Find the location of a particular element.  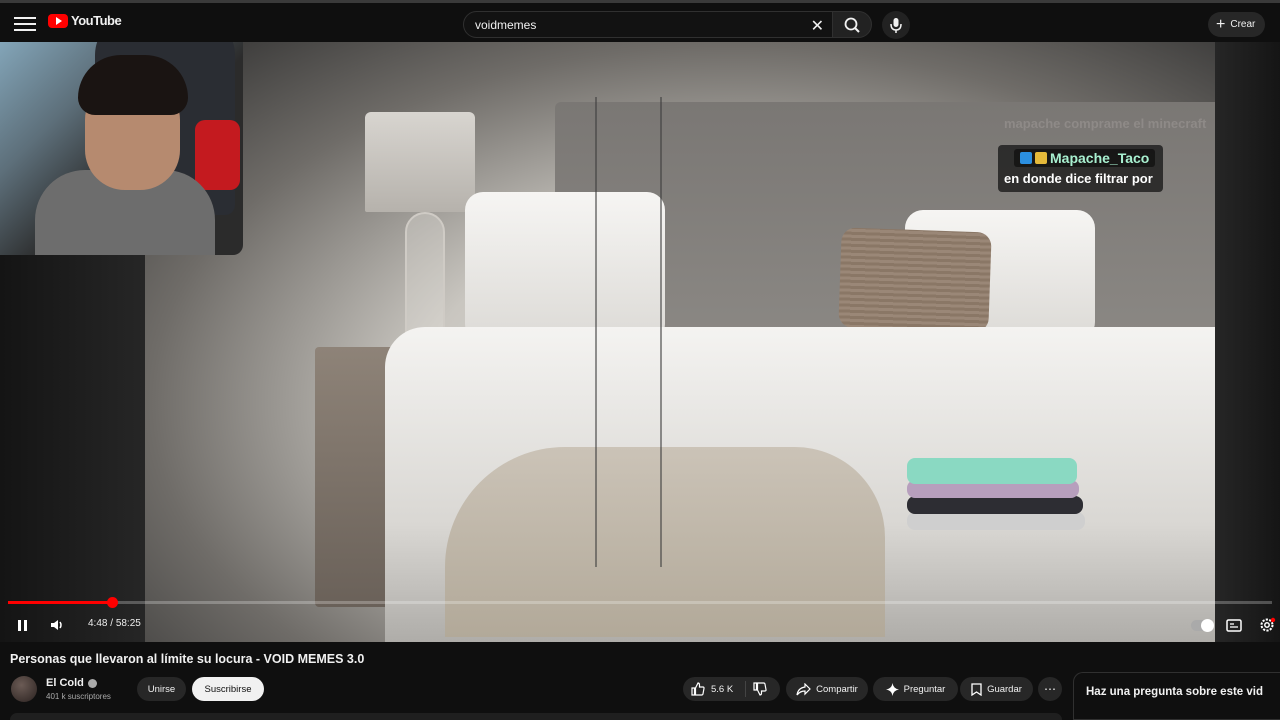

captions-icon is located at coordinates (1234, 625).